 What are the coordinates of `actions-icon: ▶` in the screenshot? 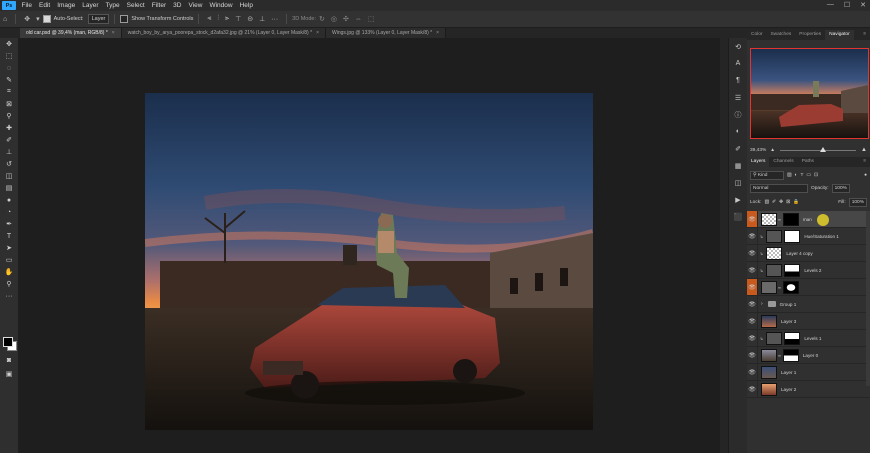 It's located at (738, 199).